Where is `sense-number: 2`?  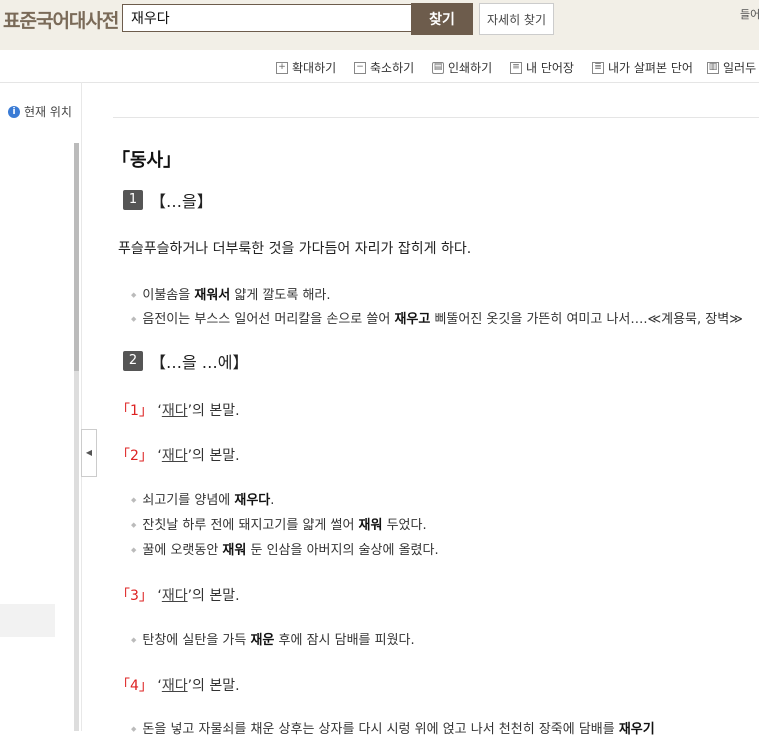 sense-number: 2 is located at coordinates (133, 361).